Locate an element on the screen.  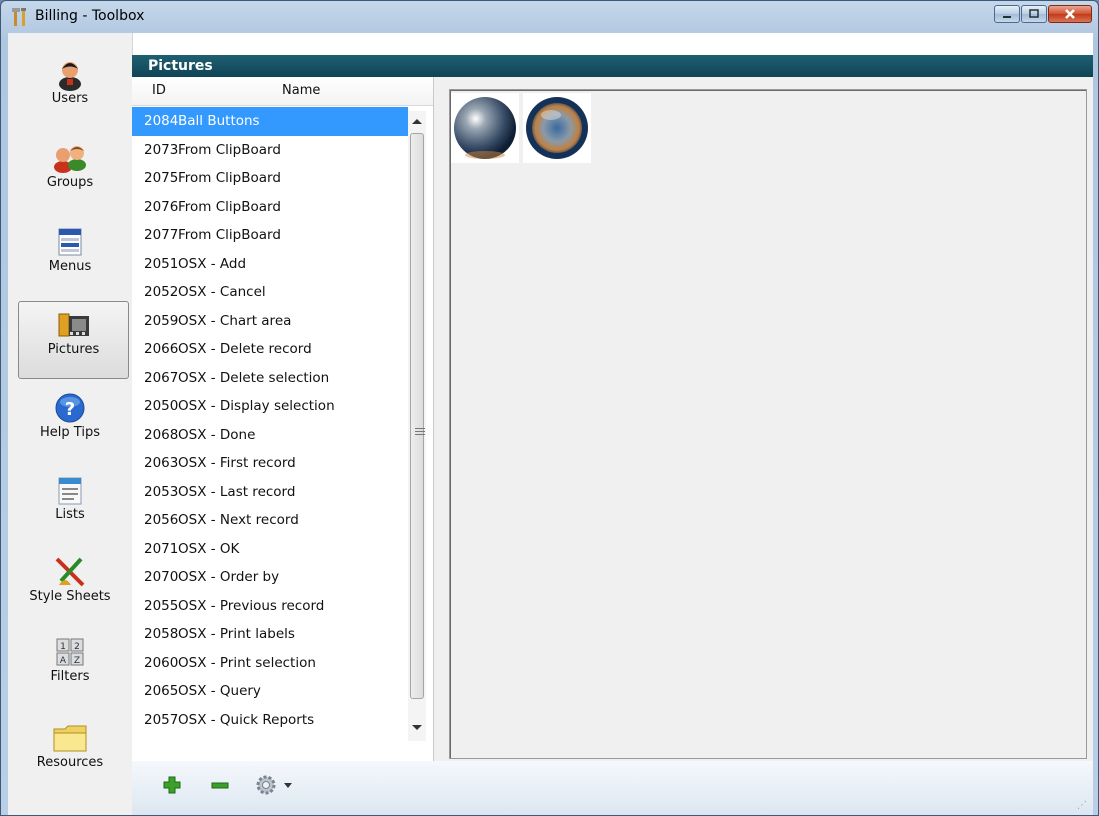
list-item: 2066OSX - Delete record is located at coordinates (270, 349).